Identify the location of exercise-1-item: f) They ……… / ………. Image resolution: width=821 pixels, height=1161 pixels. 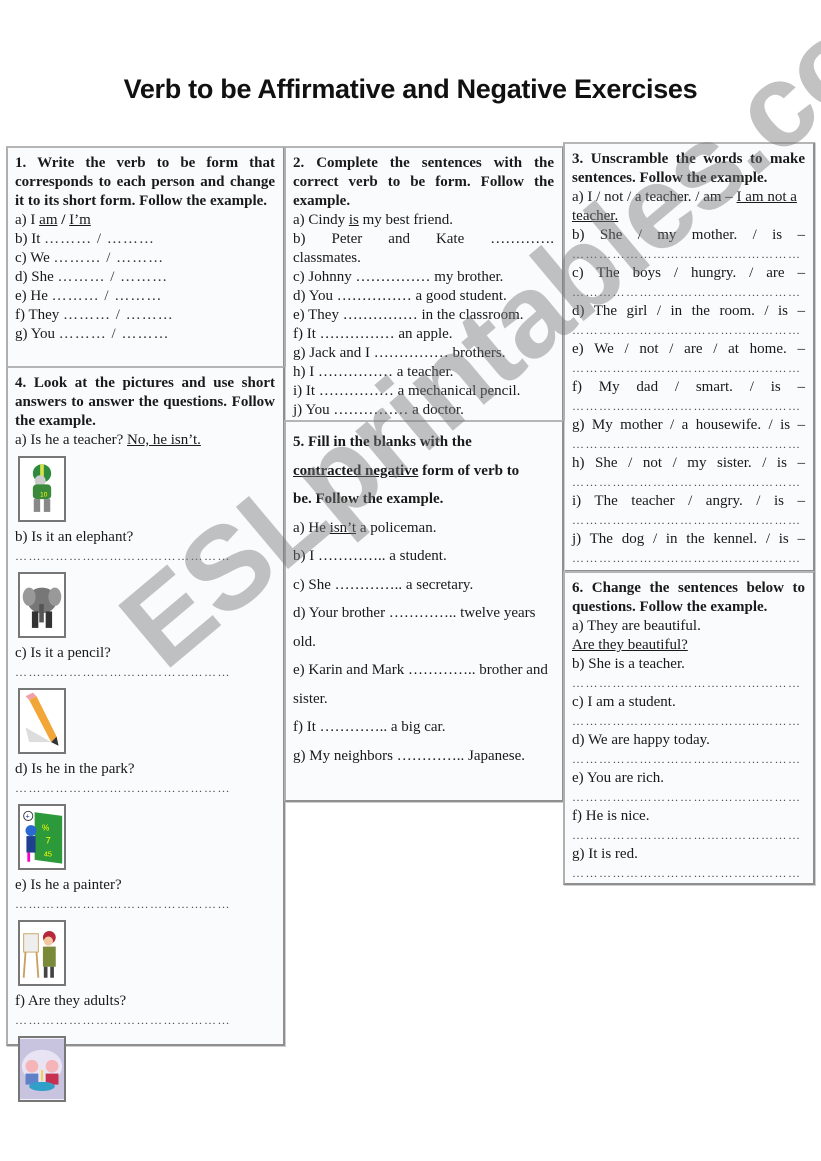
(145, 315).